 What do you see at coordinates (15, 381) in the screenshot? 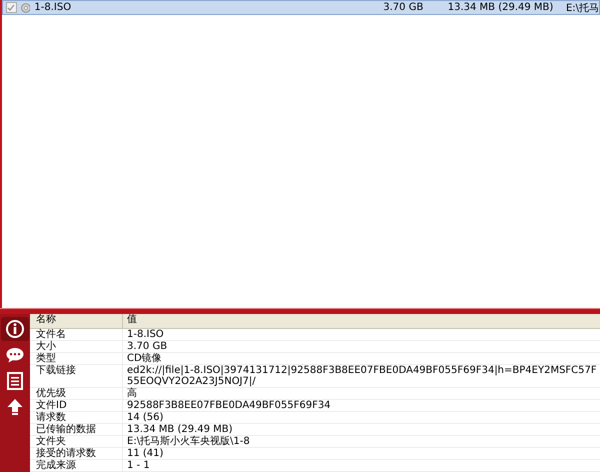
I see `list-icon` at bounding box center [15, 381].